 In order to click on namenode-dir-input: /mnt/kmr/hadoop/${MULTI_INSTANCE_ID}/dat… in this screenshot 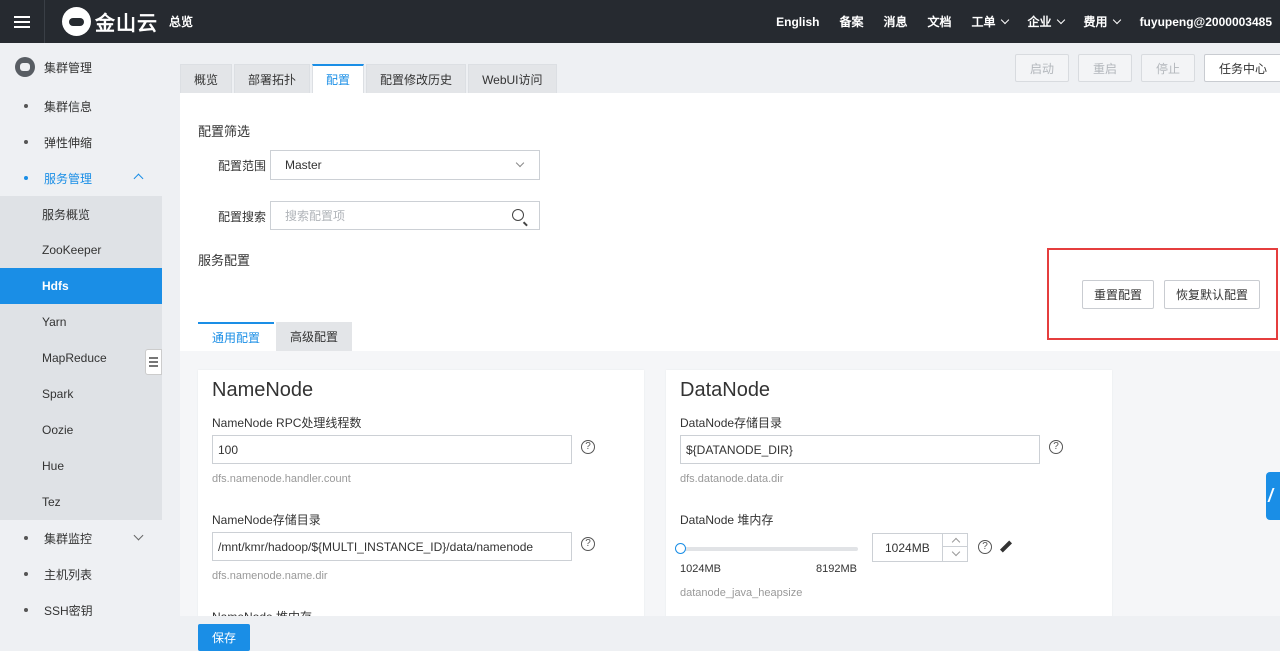, I will do `click(392, 546)`.